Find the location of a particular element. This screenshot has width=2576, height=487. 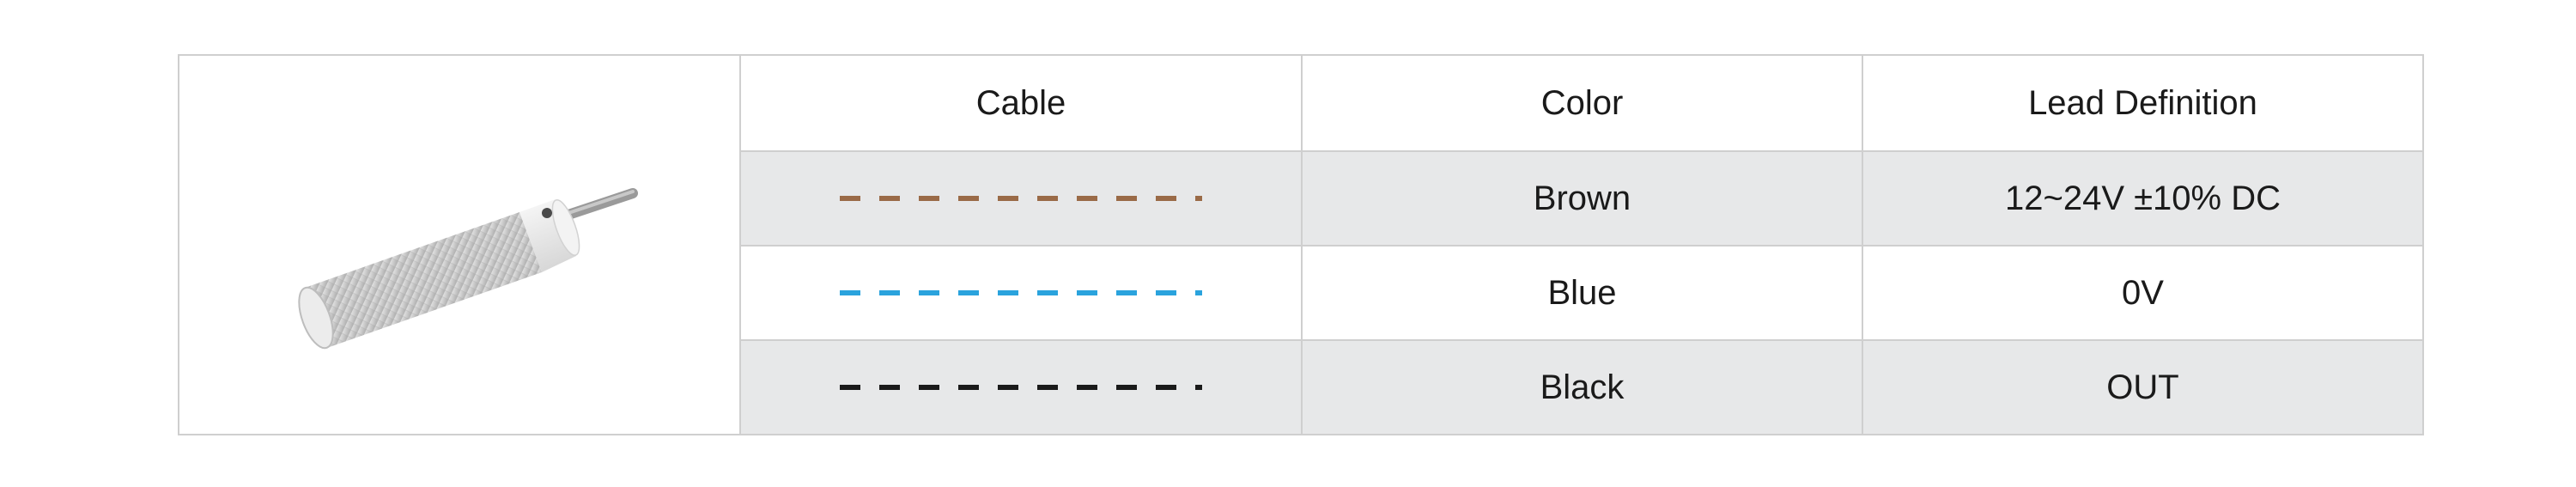

lead-definition-cell: OUT is located at coordinates (2143, 387).